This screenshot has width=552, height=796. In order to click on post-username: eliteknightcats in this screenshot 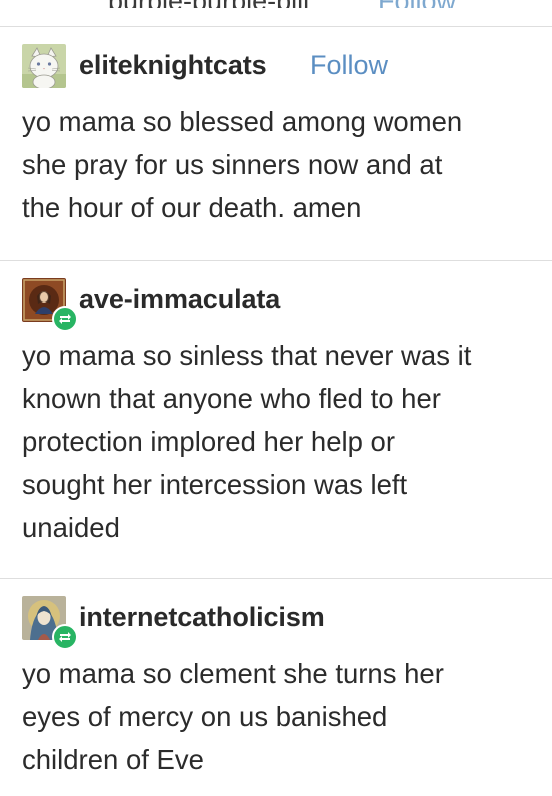, I will do `click(173, 65)`.